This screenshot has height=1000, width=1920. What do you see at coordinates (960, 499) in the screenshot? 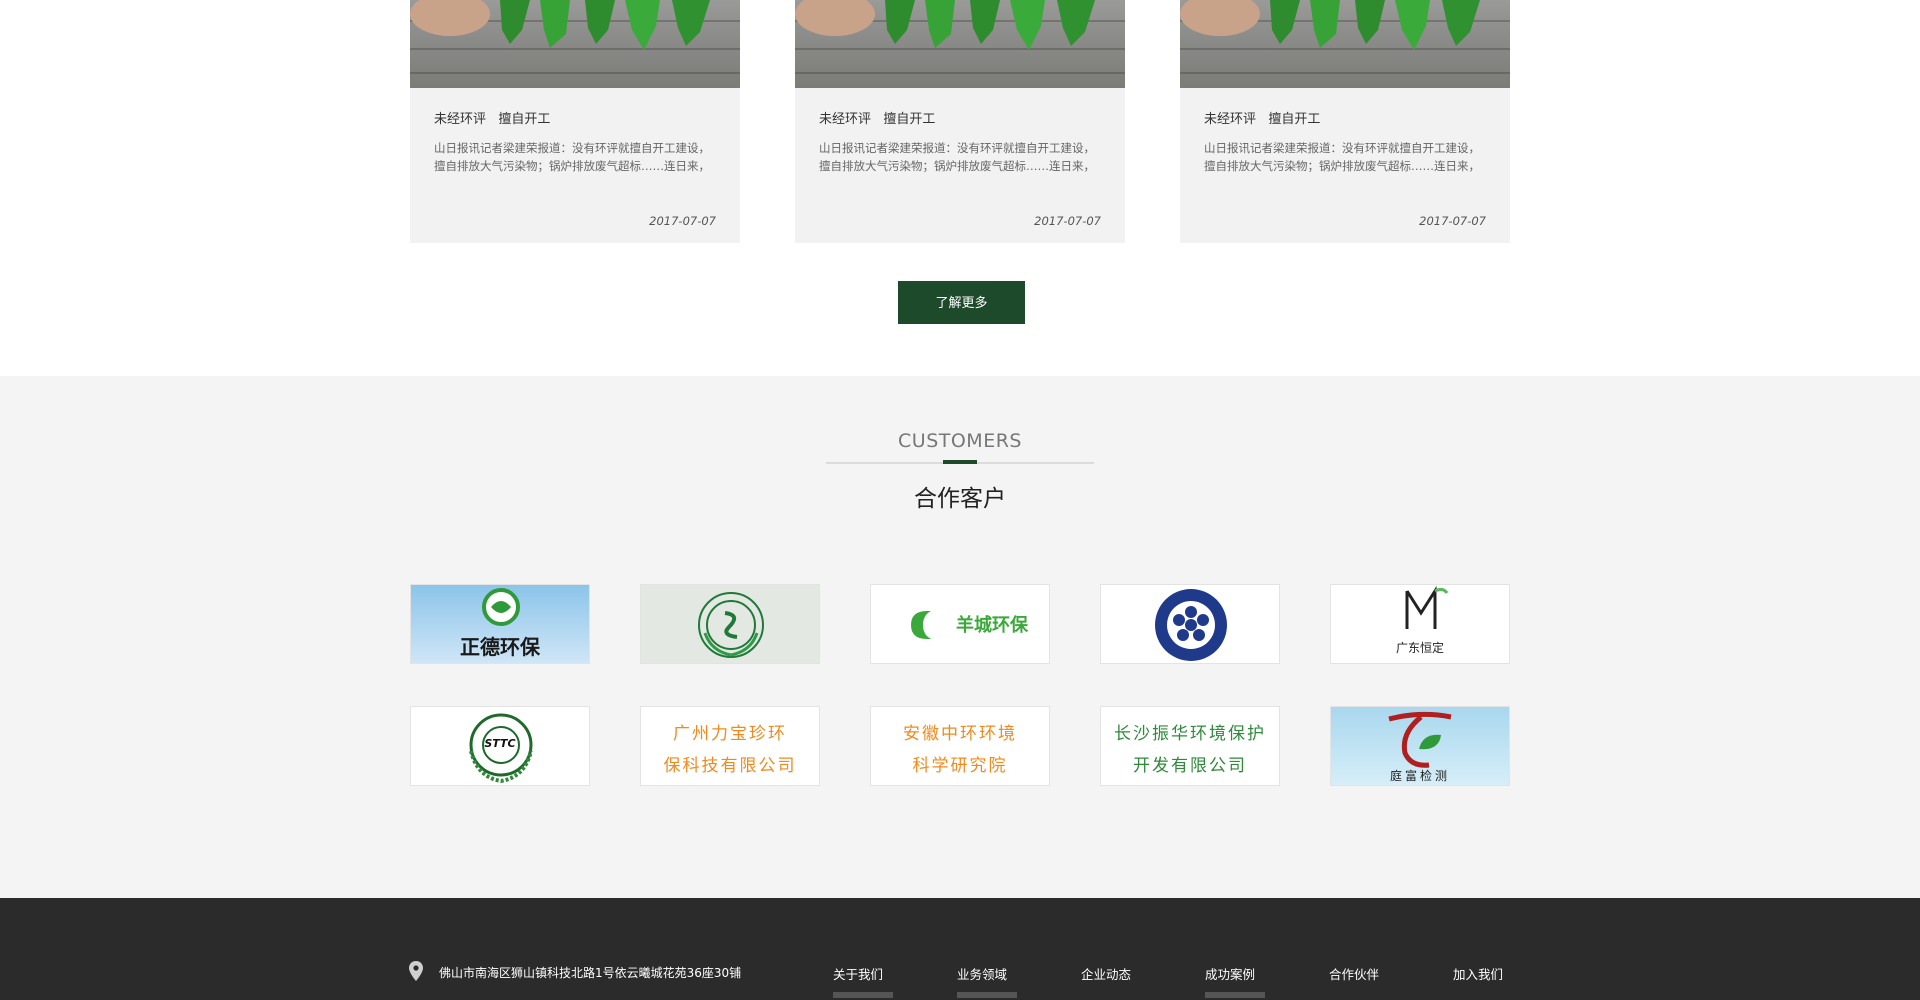
I see `section-title-cn: 合作客户` at bounding box center [960, 499].